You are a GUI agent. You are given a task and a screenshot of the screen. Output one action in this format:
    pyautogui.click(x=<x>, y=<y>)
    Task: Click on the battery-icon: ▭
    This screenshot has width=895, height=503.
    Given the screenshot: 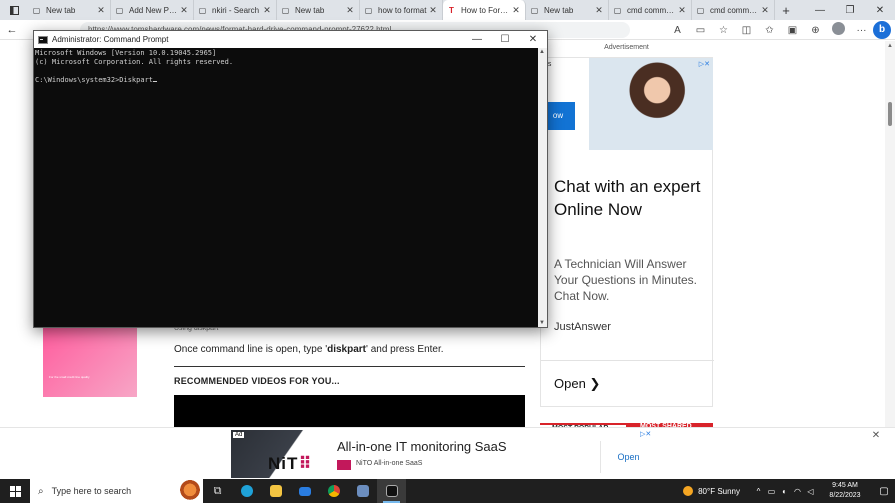 What is the action you would take?
    pyautogui.click(x=771, y=491)
    